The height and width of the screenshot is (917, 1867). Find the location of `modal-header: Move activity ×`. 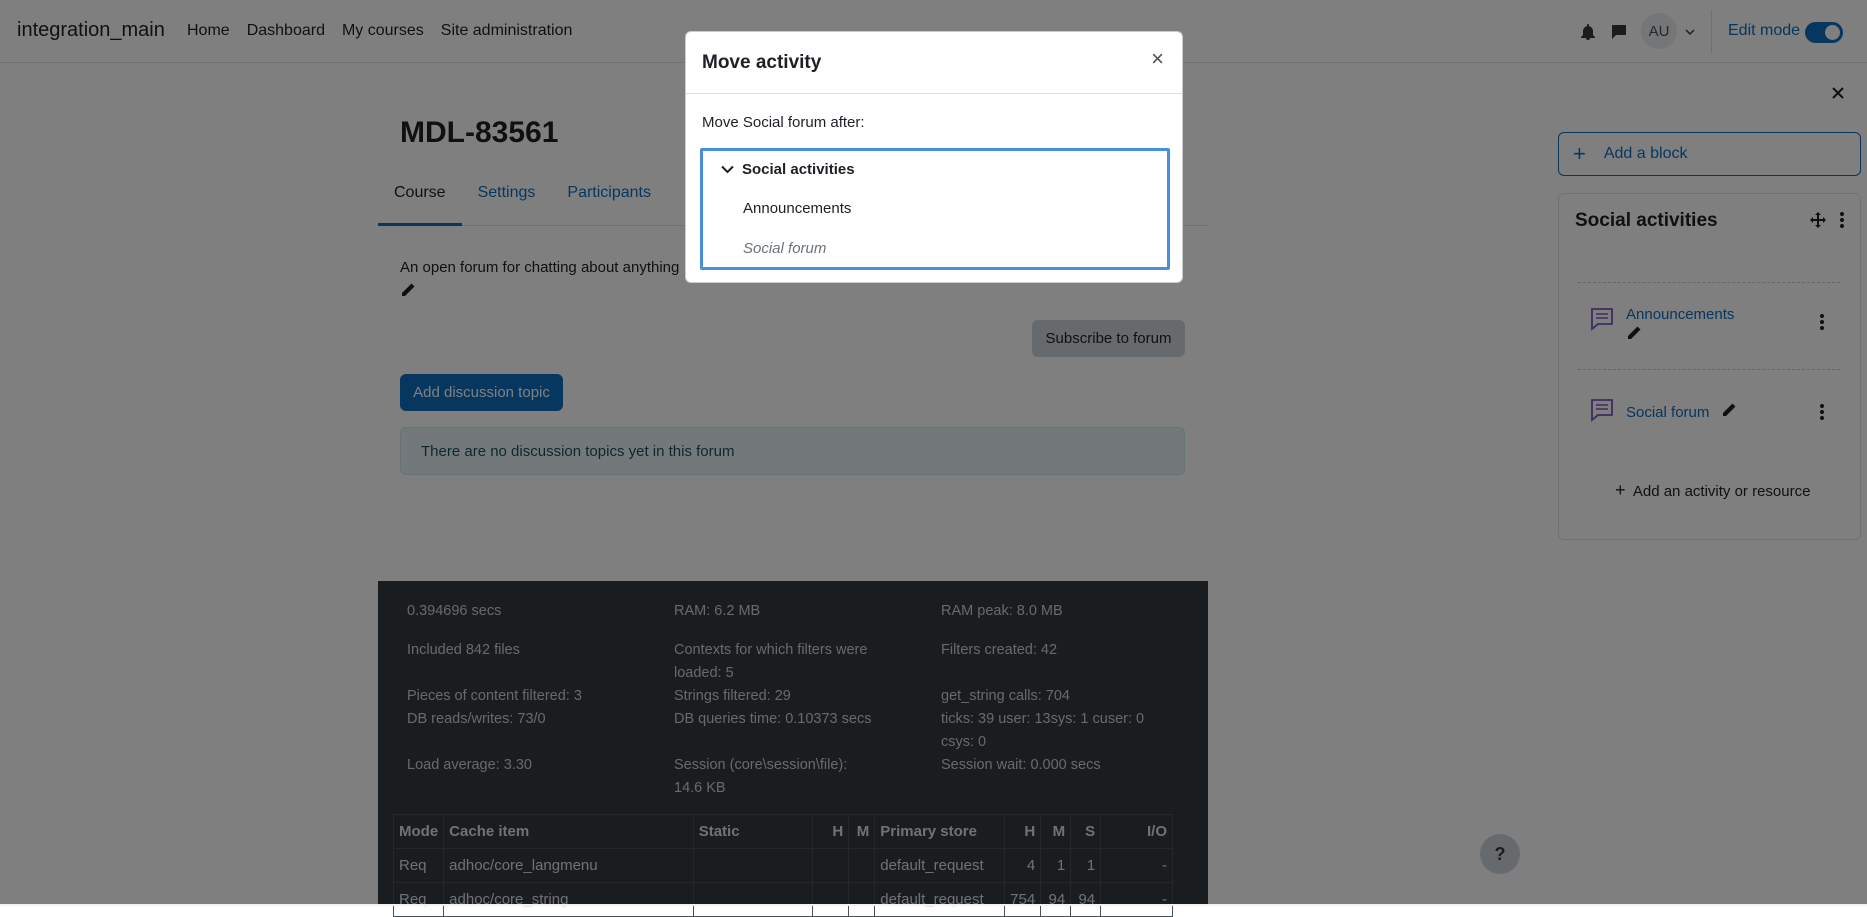

modal-header: Move activity × is located at coordinates (934, 63).